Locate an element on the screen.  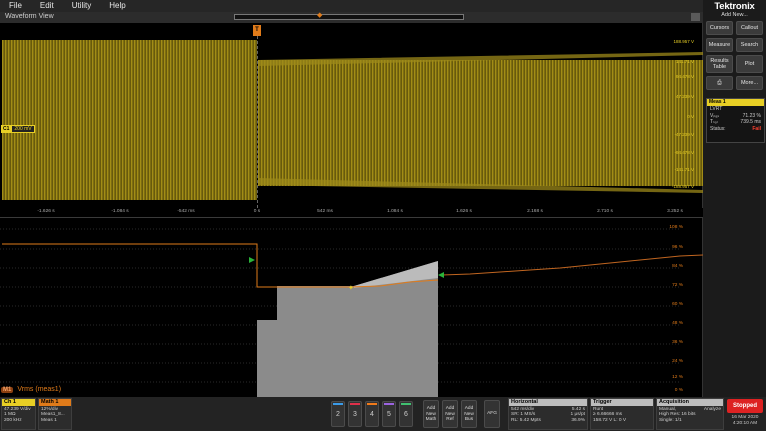
time-tick: 3.252 s is located at coordinates (675, 211).